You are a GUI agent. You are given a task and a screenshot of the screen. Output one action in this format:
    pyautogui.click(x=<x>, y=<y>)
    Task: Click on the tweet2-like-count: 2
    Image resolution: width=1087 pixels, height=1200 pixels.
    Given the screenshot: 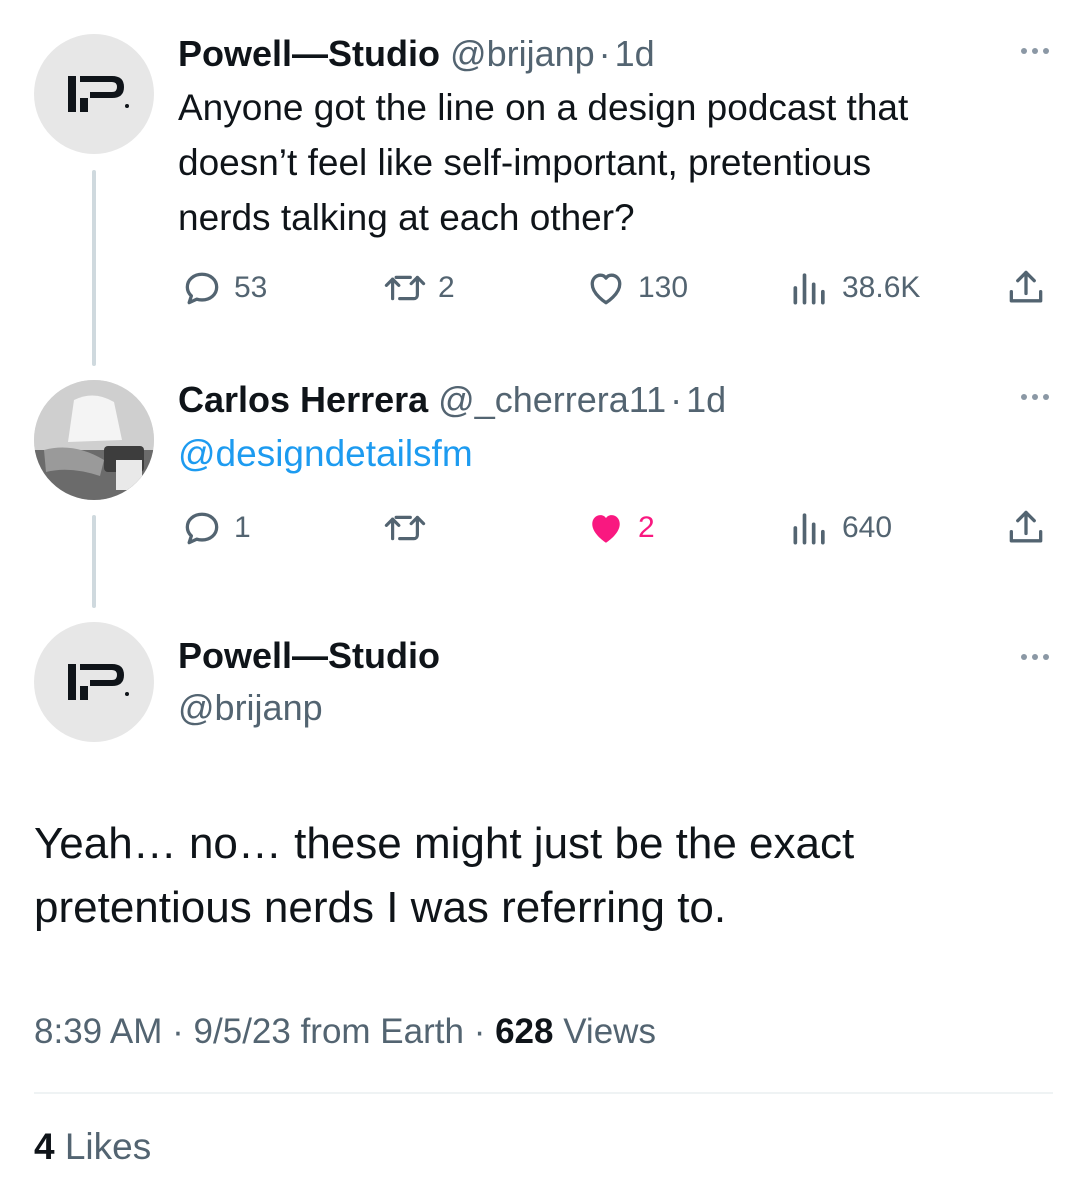 What is the action you would take?
    pyautogui.click(x=646, y=527)
    